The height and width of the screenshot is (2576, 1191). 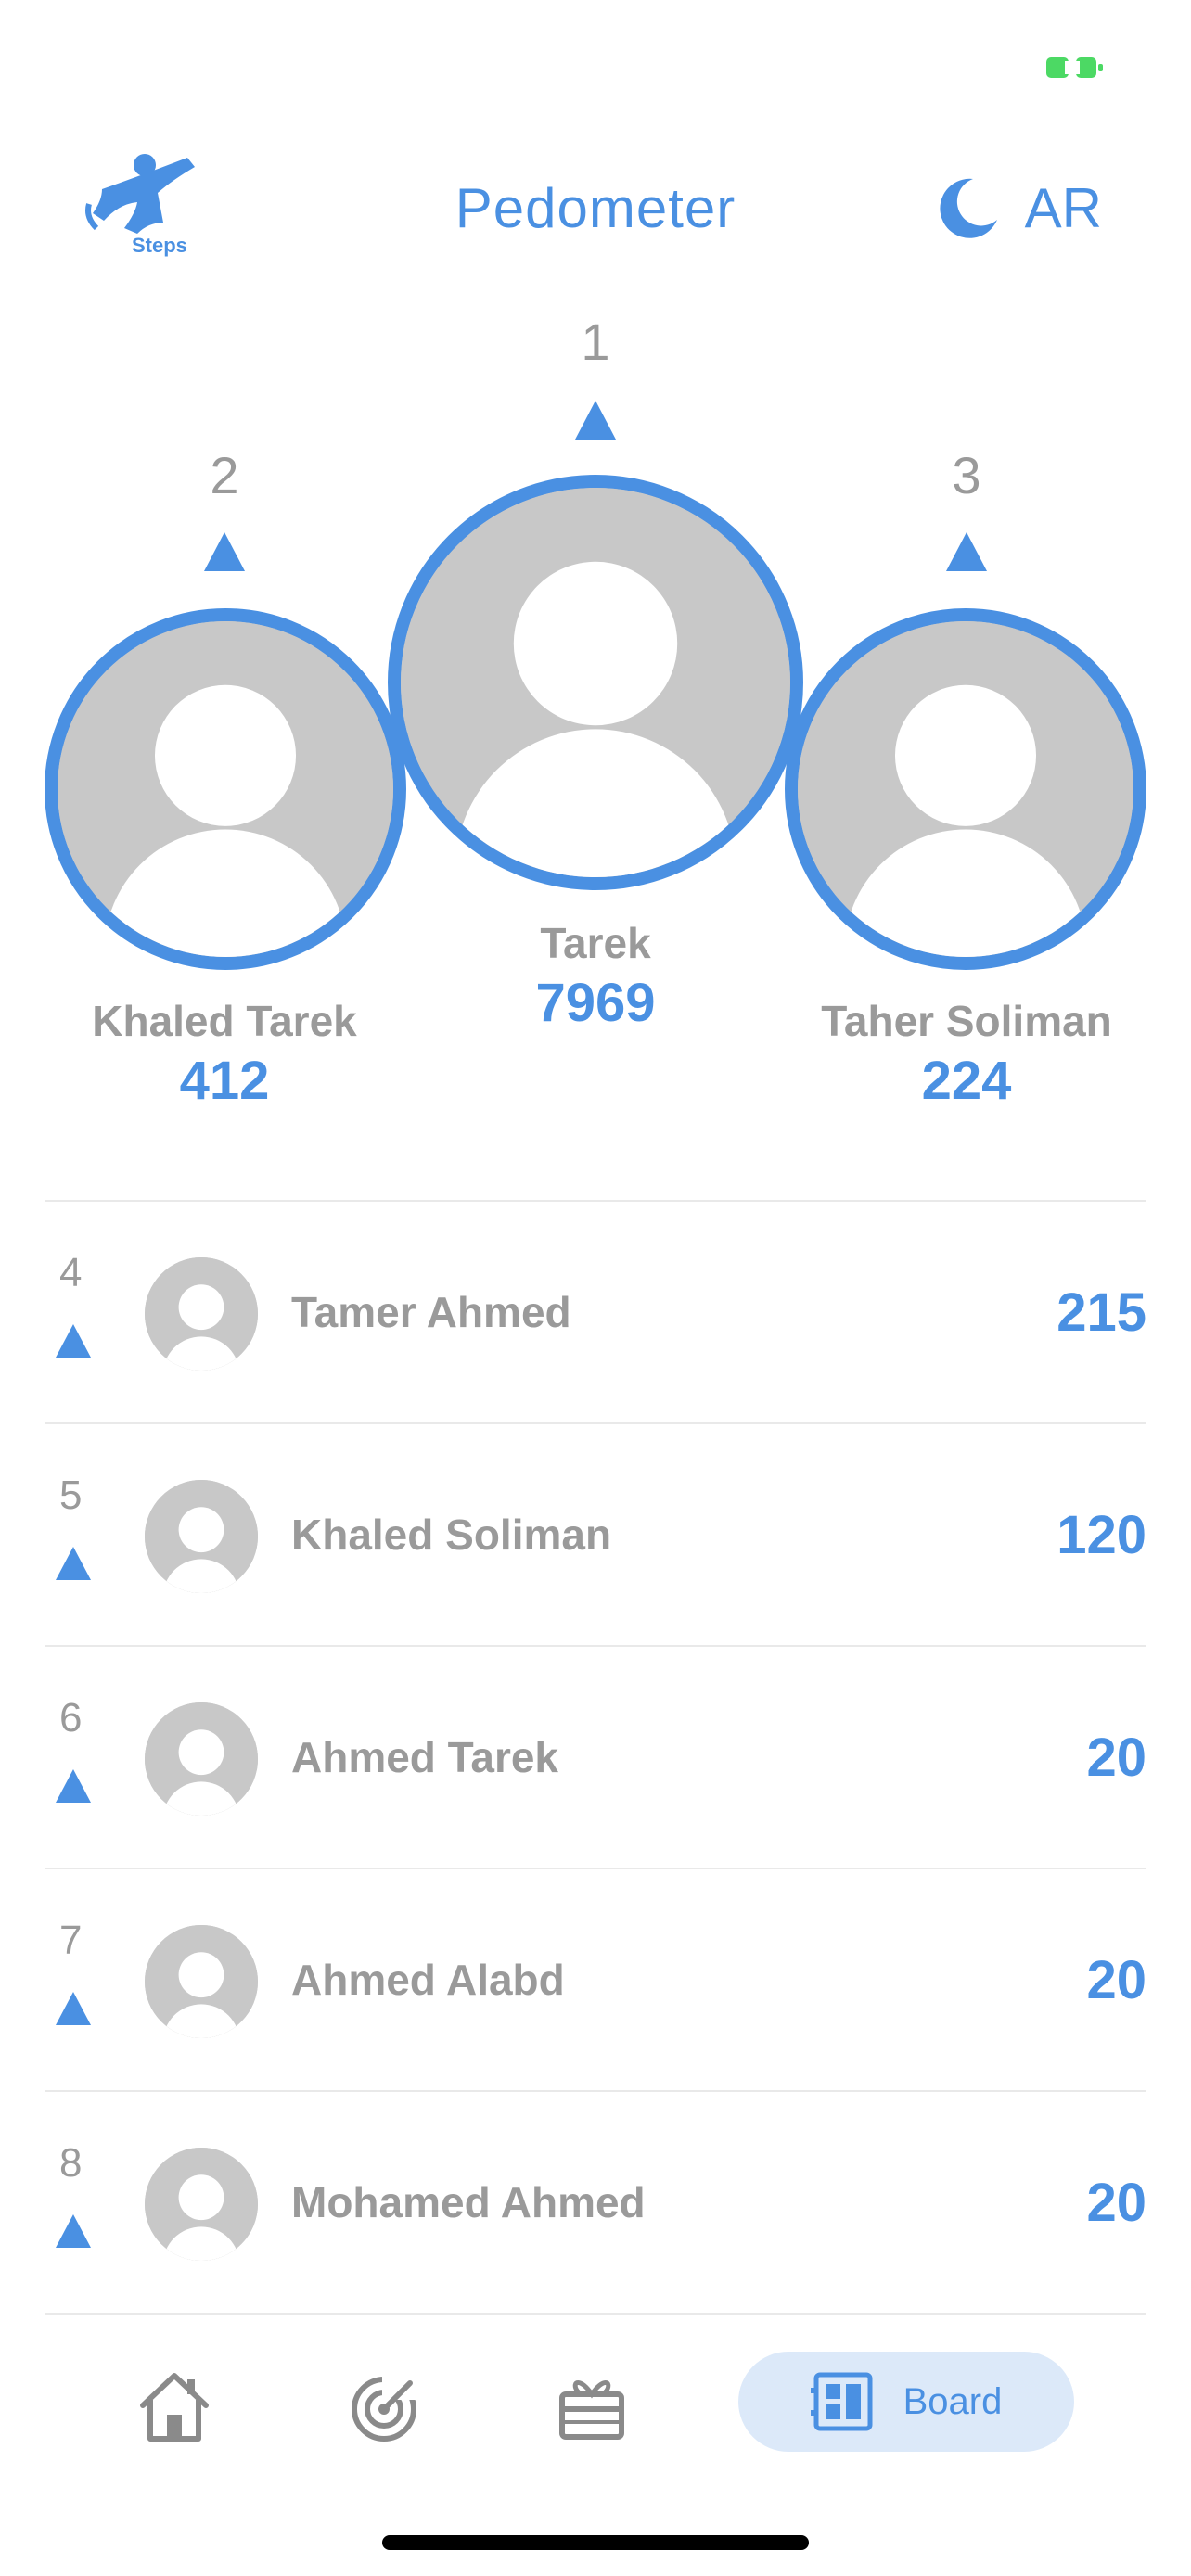 I want to click on podium-name-third: Taher Soliman, so click(x=966, y=1021).